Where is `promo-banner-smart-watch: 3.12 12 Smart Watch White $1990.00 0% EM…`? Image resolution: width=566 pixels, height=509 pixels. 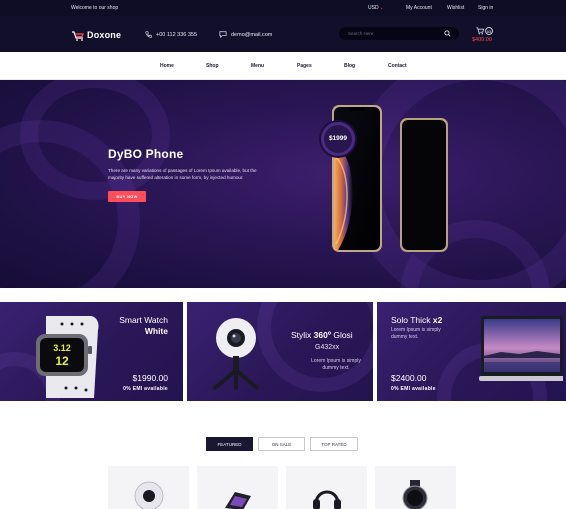 promo-banner-smart-watch: 3.12 12 Smart Watch White $1990.00 0% EM… is located at coordinates (91, 351).